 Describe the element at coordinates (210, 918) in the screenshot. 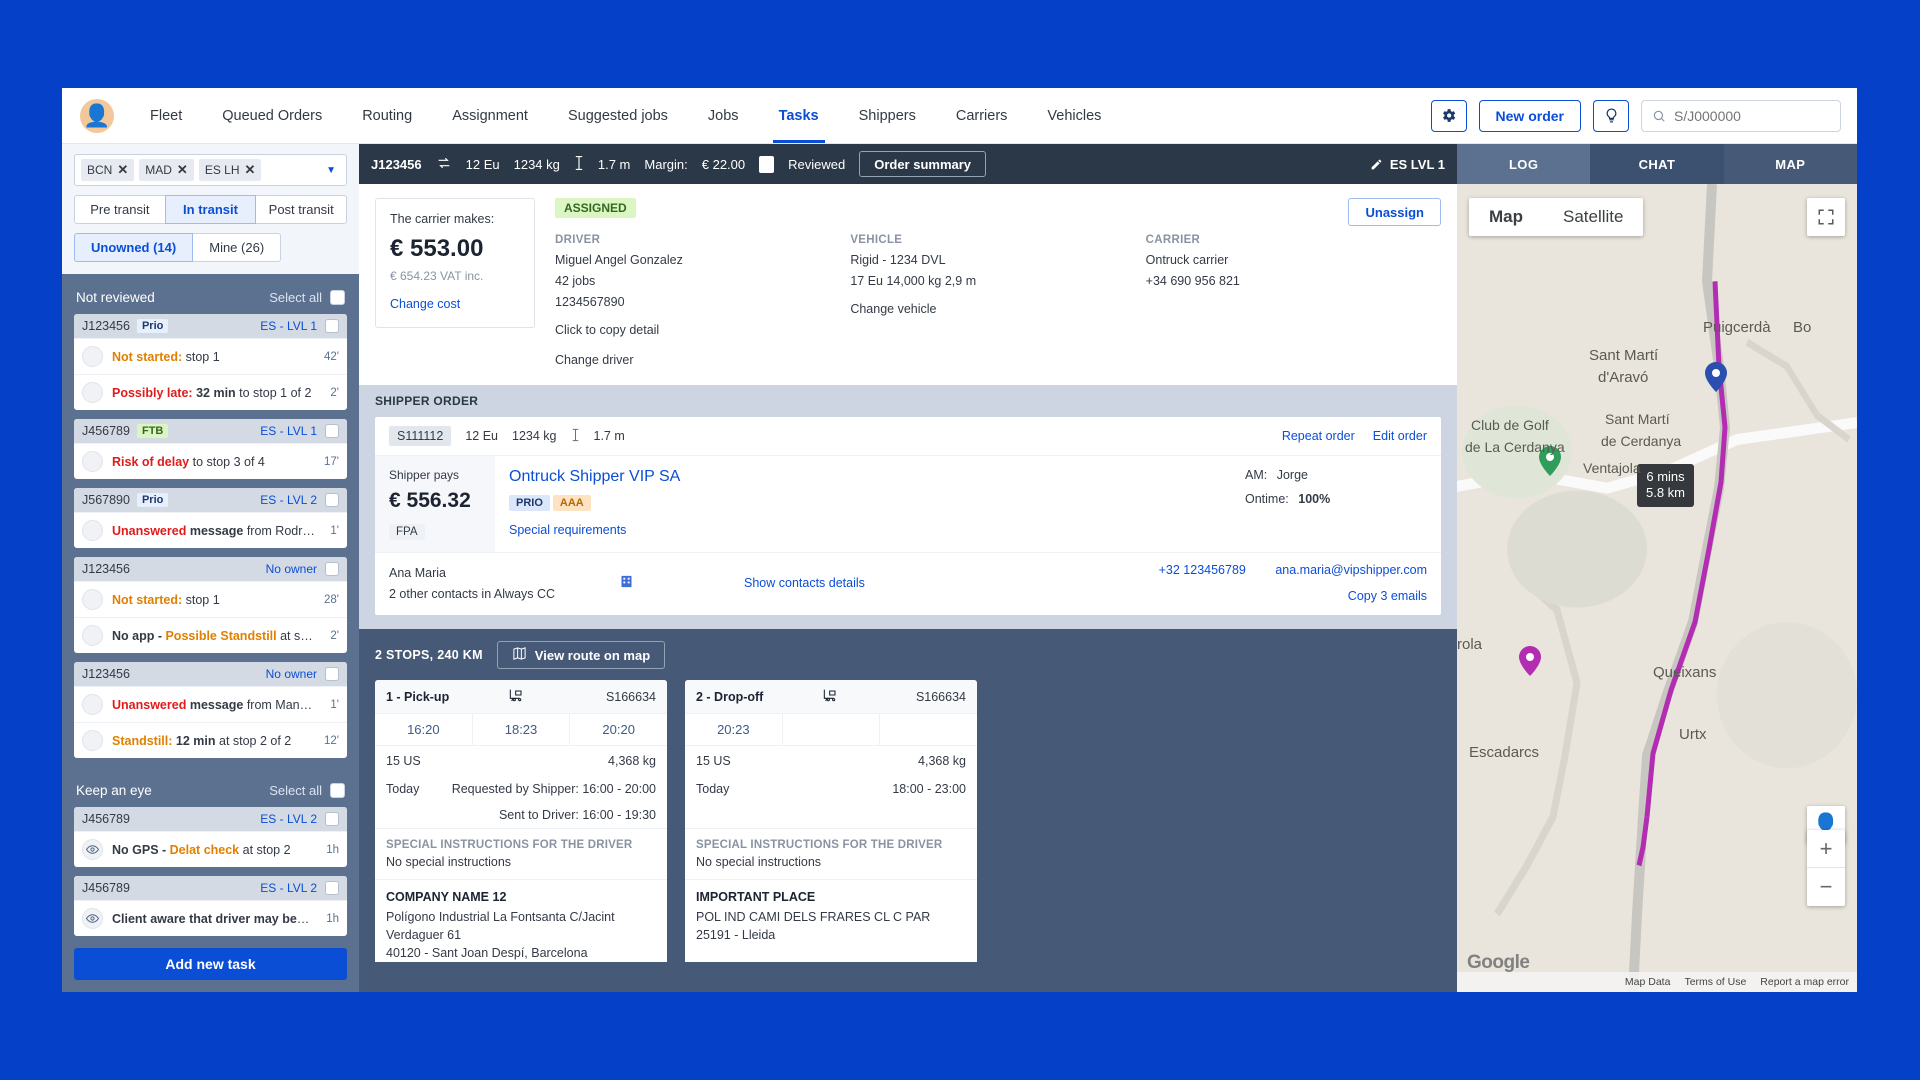

I see `task-row: Client aware that driver may be late 1h` at that location.